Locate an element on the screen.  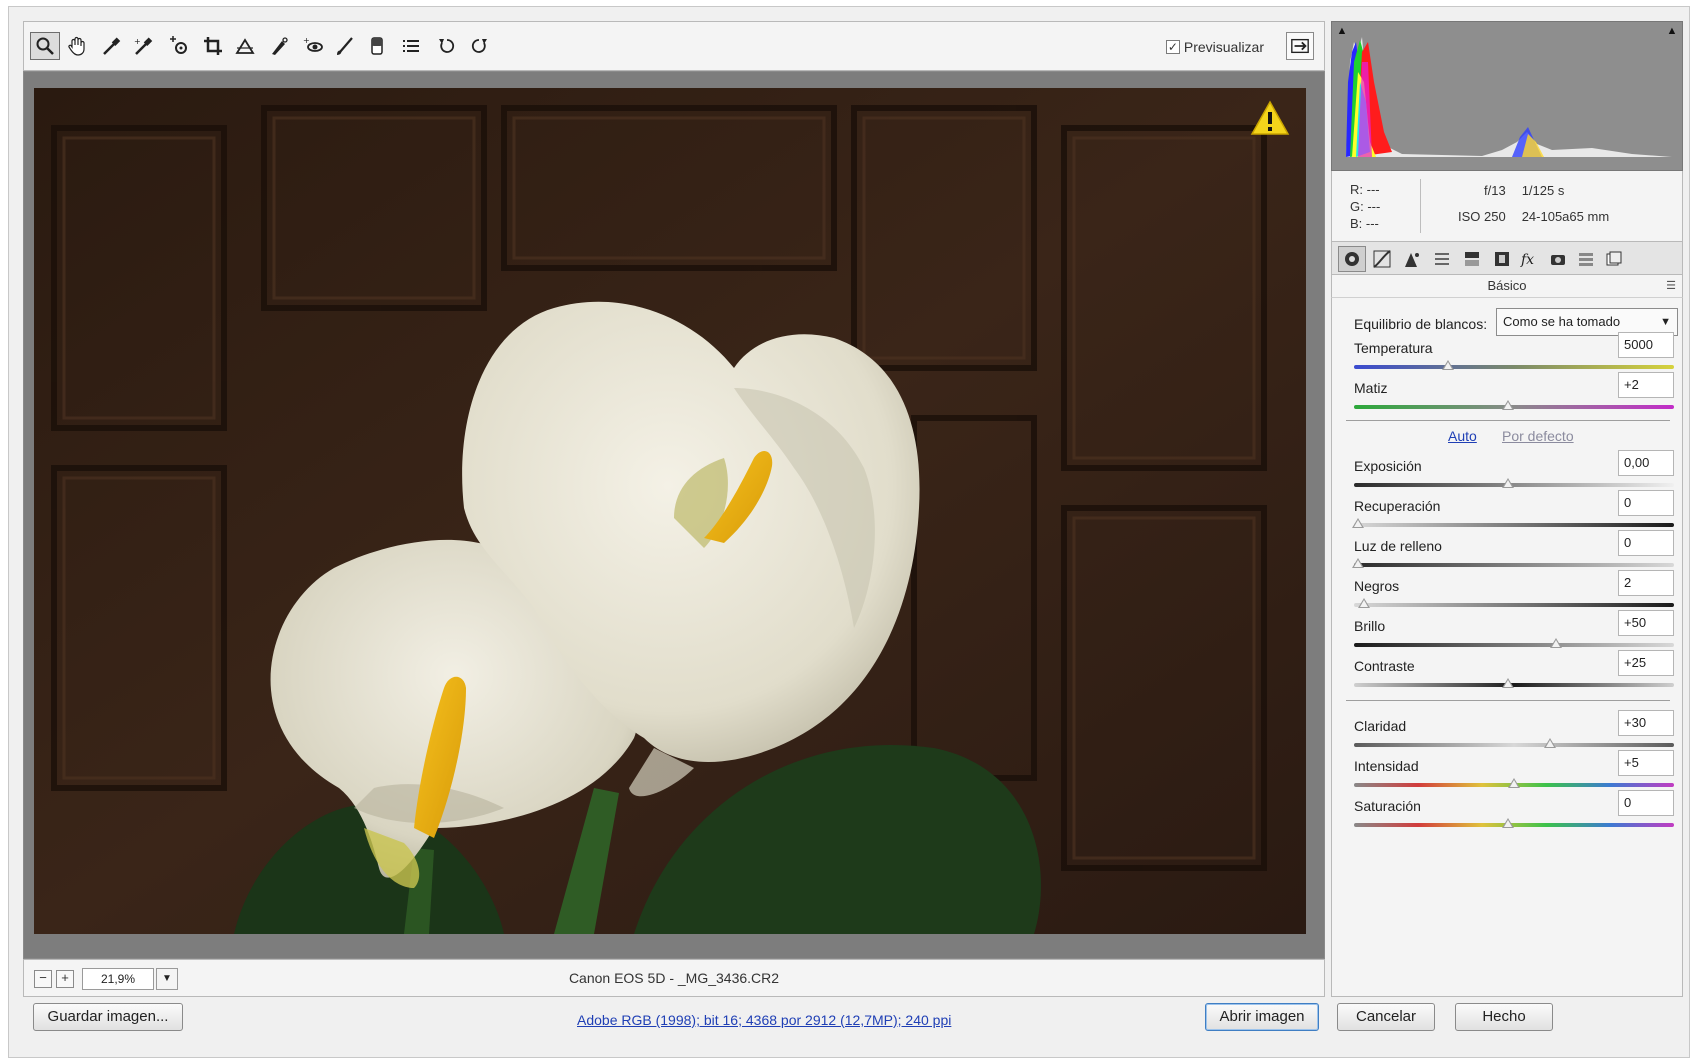
rotate-cw-icon is located at coordinates (479, 46).